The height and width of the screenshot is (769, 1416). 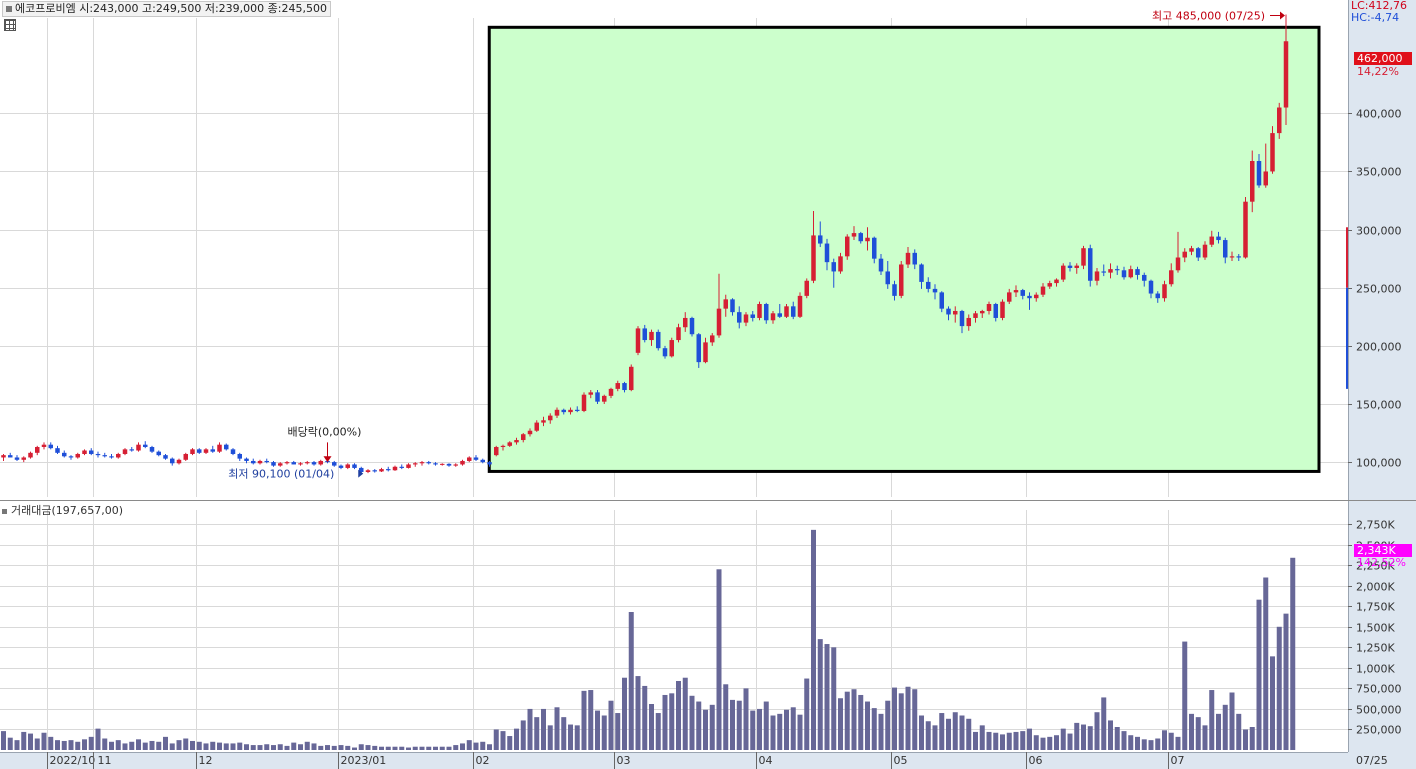 What do you see at coordinates (483, 760) in the screenshot?
I see `date-tick-label: 02` at bounding box center [483, 760].